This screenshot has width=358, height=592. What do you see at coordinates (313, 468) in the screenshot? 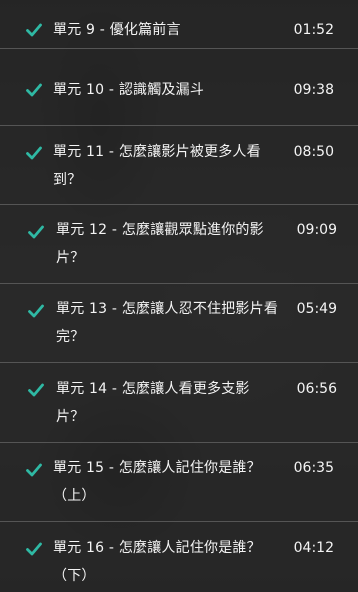
I see `lesson-duration: 06:35` at bounding box center [313, 468].